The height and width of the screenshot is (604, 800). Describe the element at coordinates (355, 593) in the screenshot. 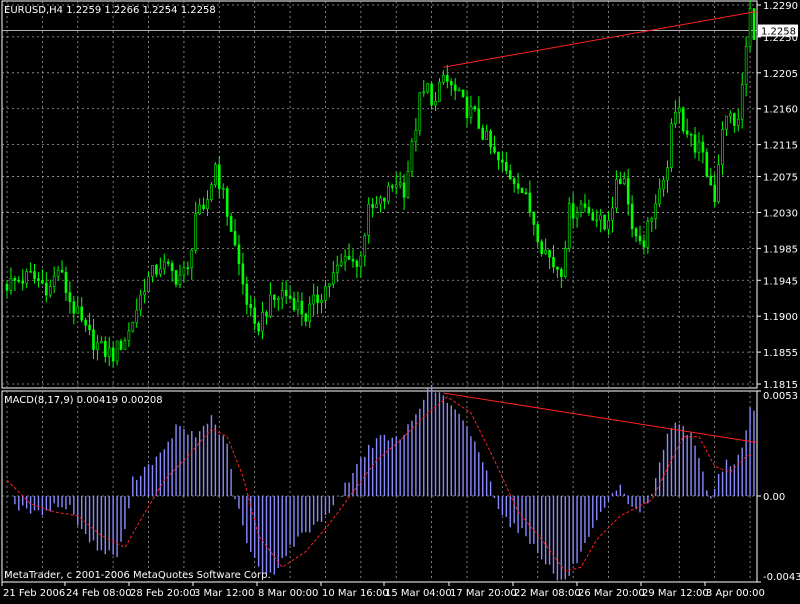

I see `time-tick-label: 10 Mar 16:00` at that location.